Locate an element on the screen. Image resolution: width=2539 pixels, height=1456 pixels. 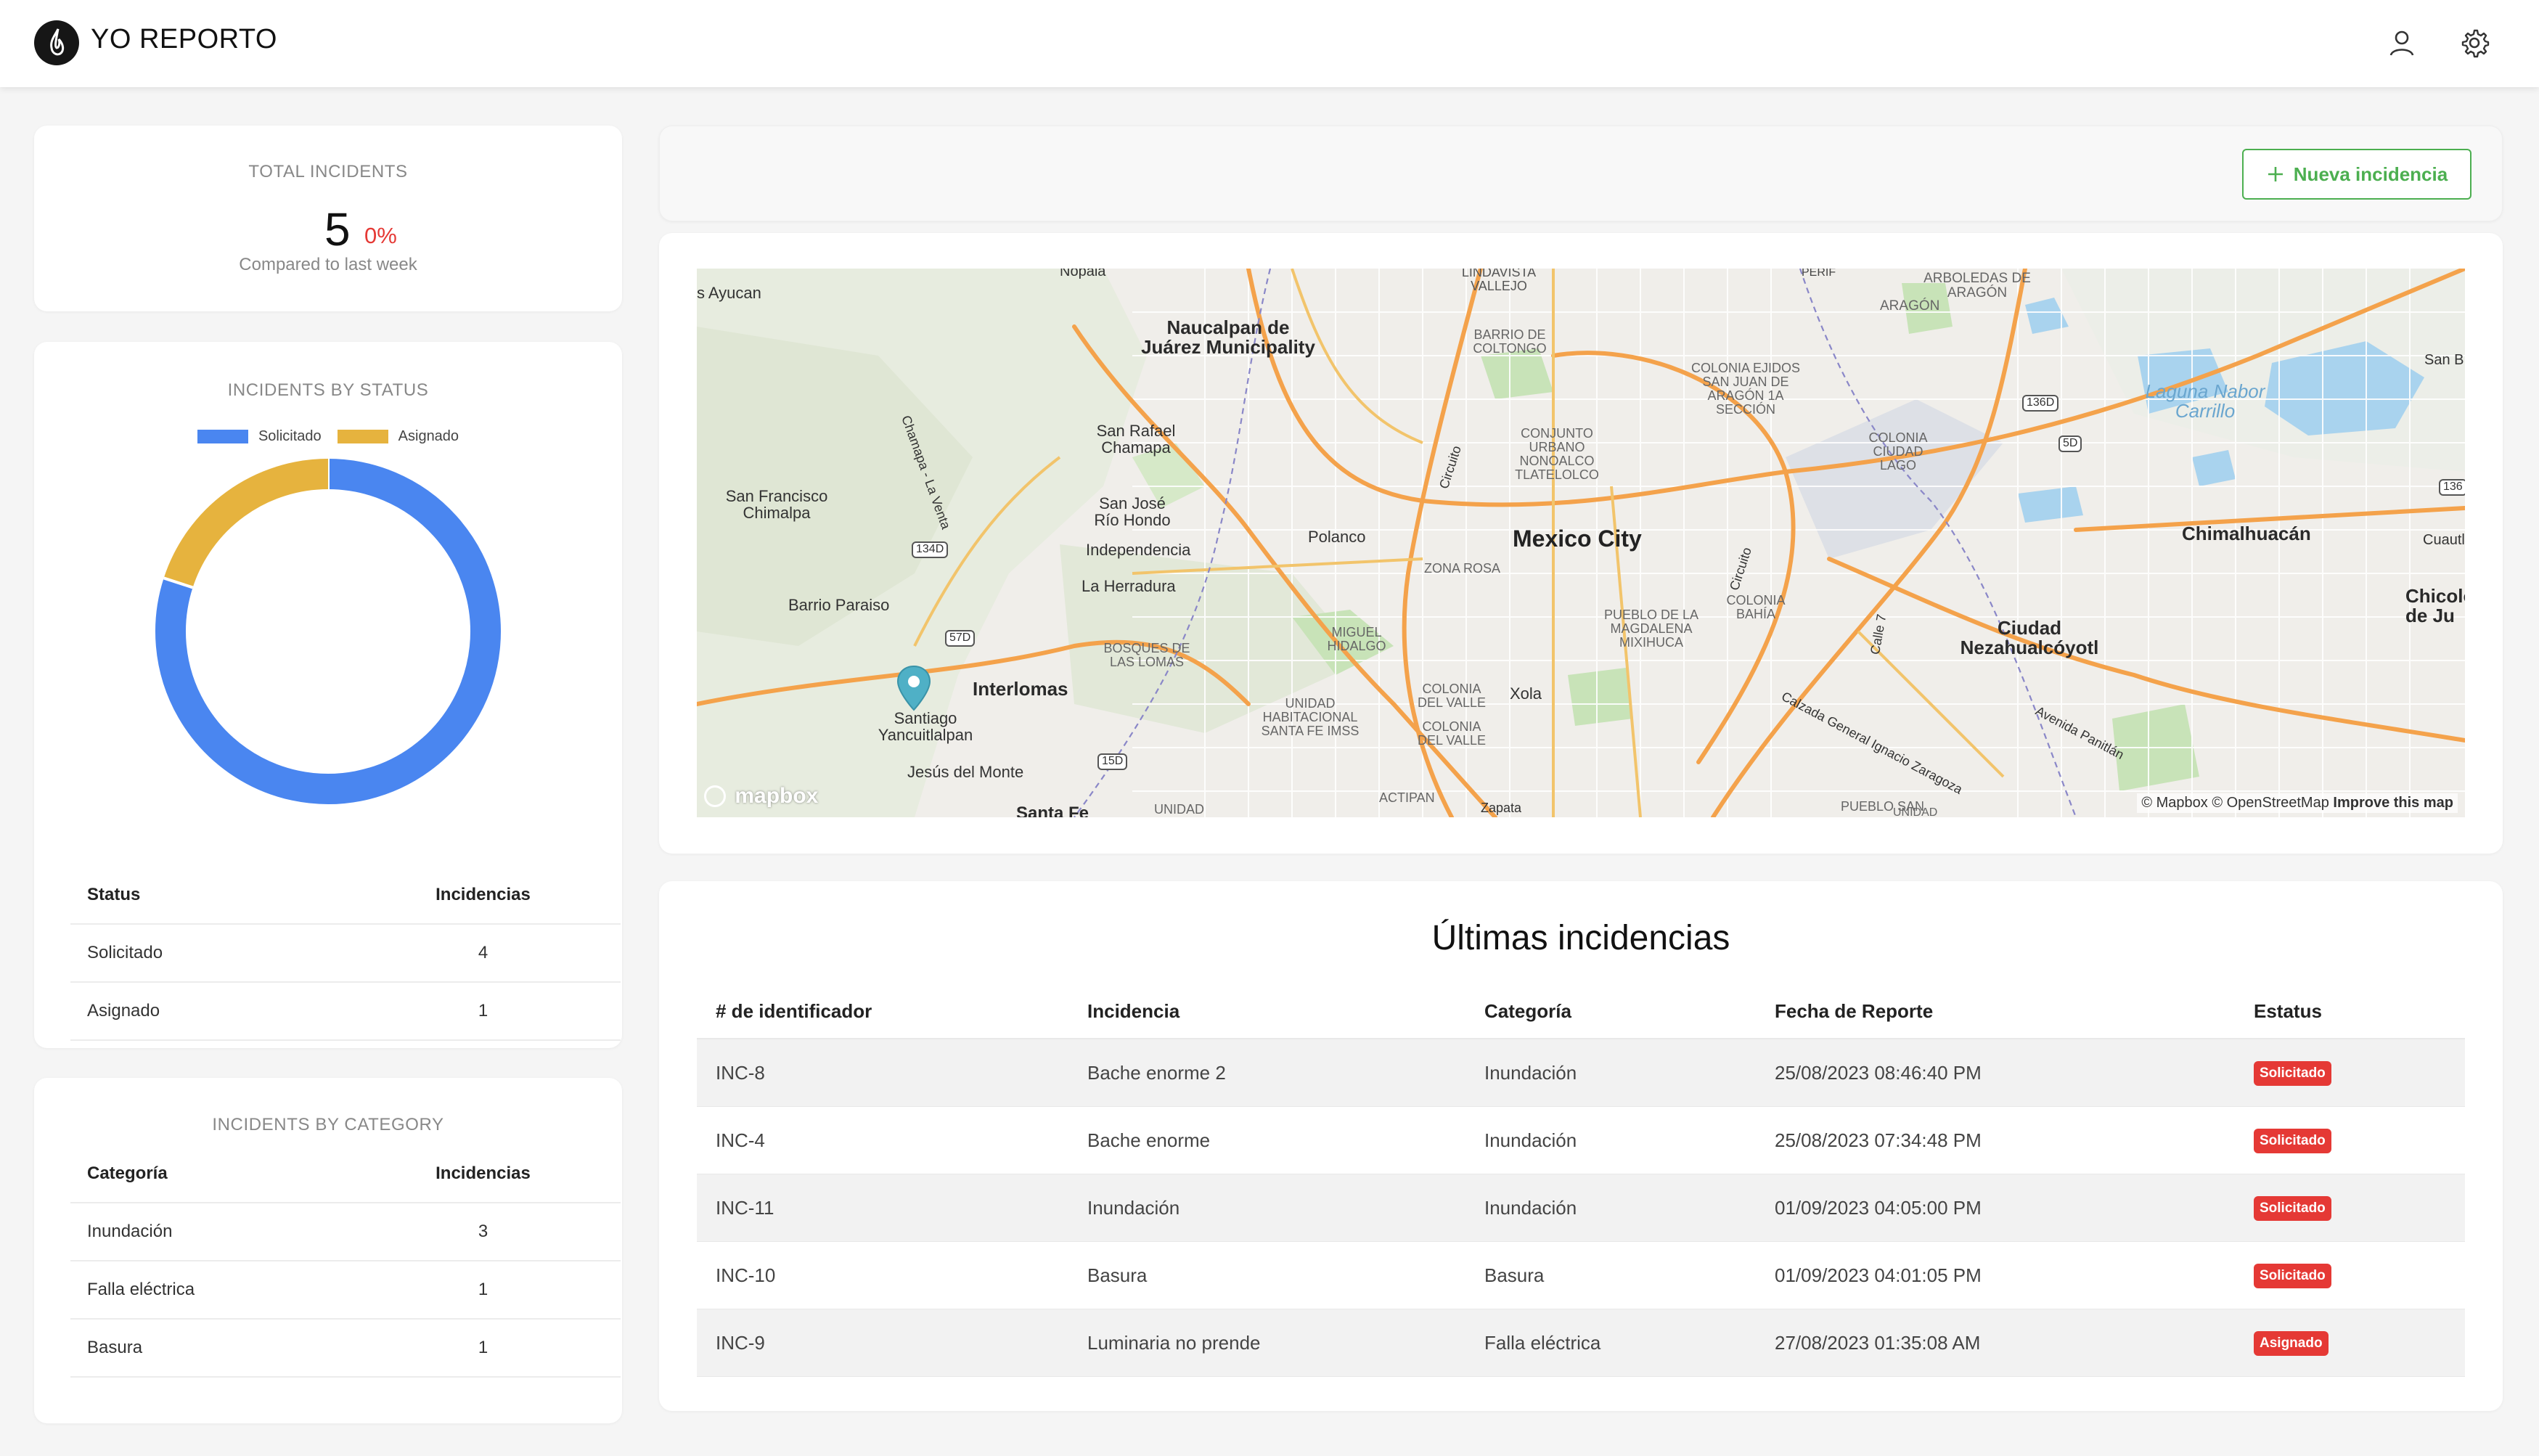
cell-fecha: 25/08/2023 07:34:48 PM is located at coordinates (1878, 1140).